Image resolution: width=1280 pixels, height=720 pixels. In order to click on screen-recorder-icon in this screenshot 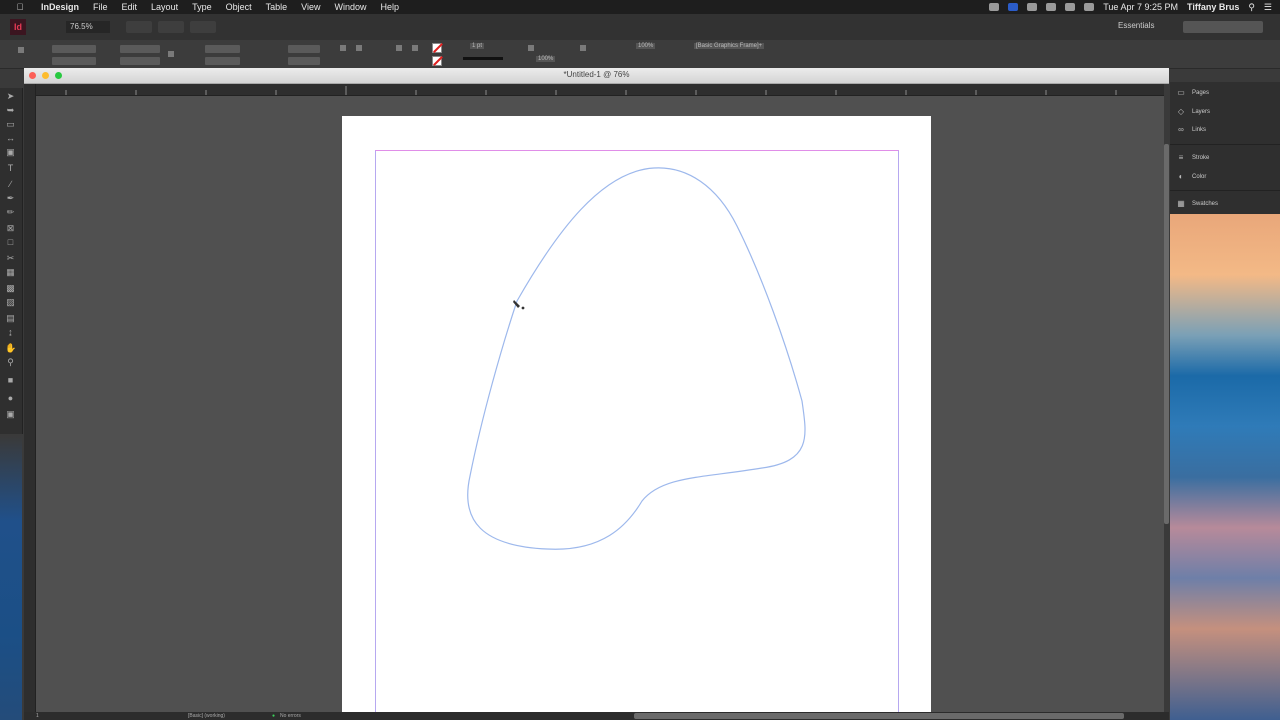, I will do `click(1013, 7)`.